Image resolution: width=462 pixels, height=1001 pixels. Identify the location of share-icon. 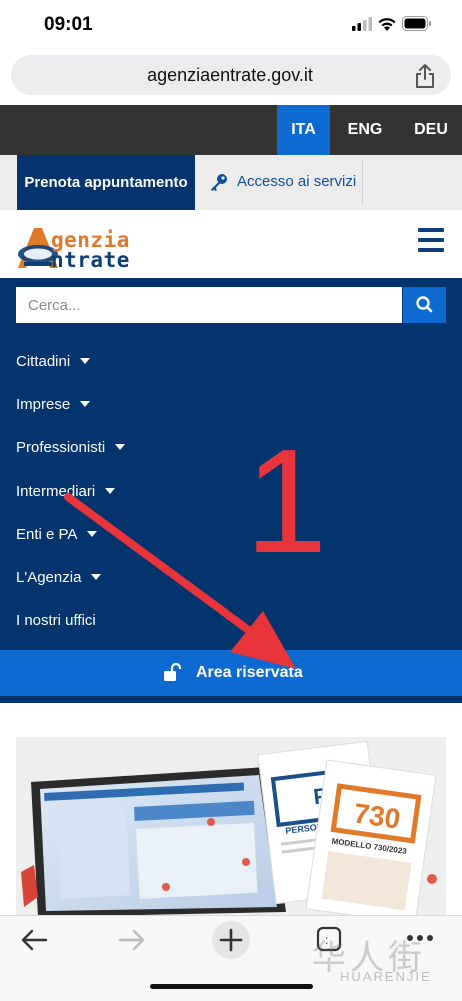
(425, 76).